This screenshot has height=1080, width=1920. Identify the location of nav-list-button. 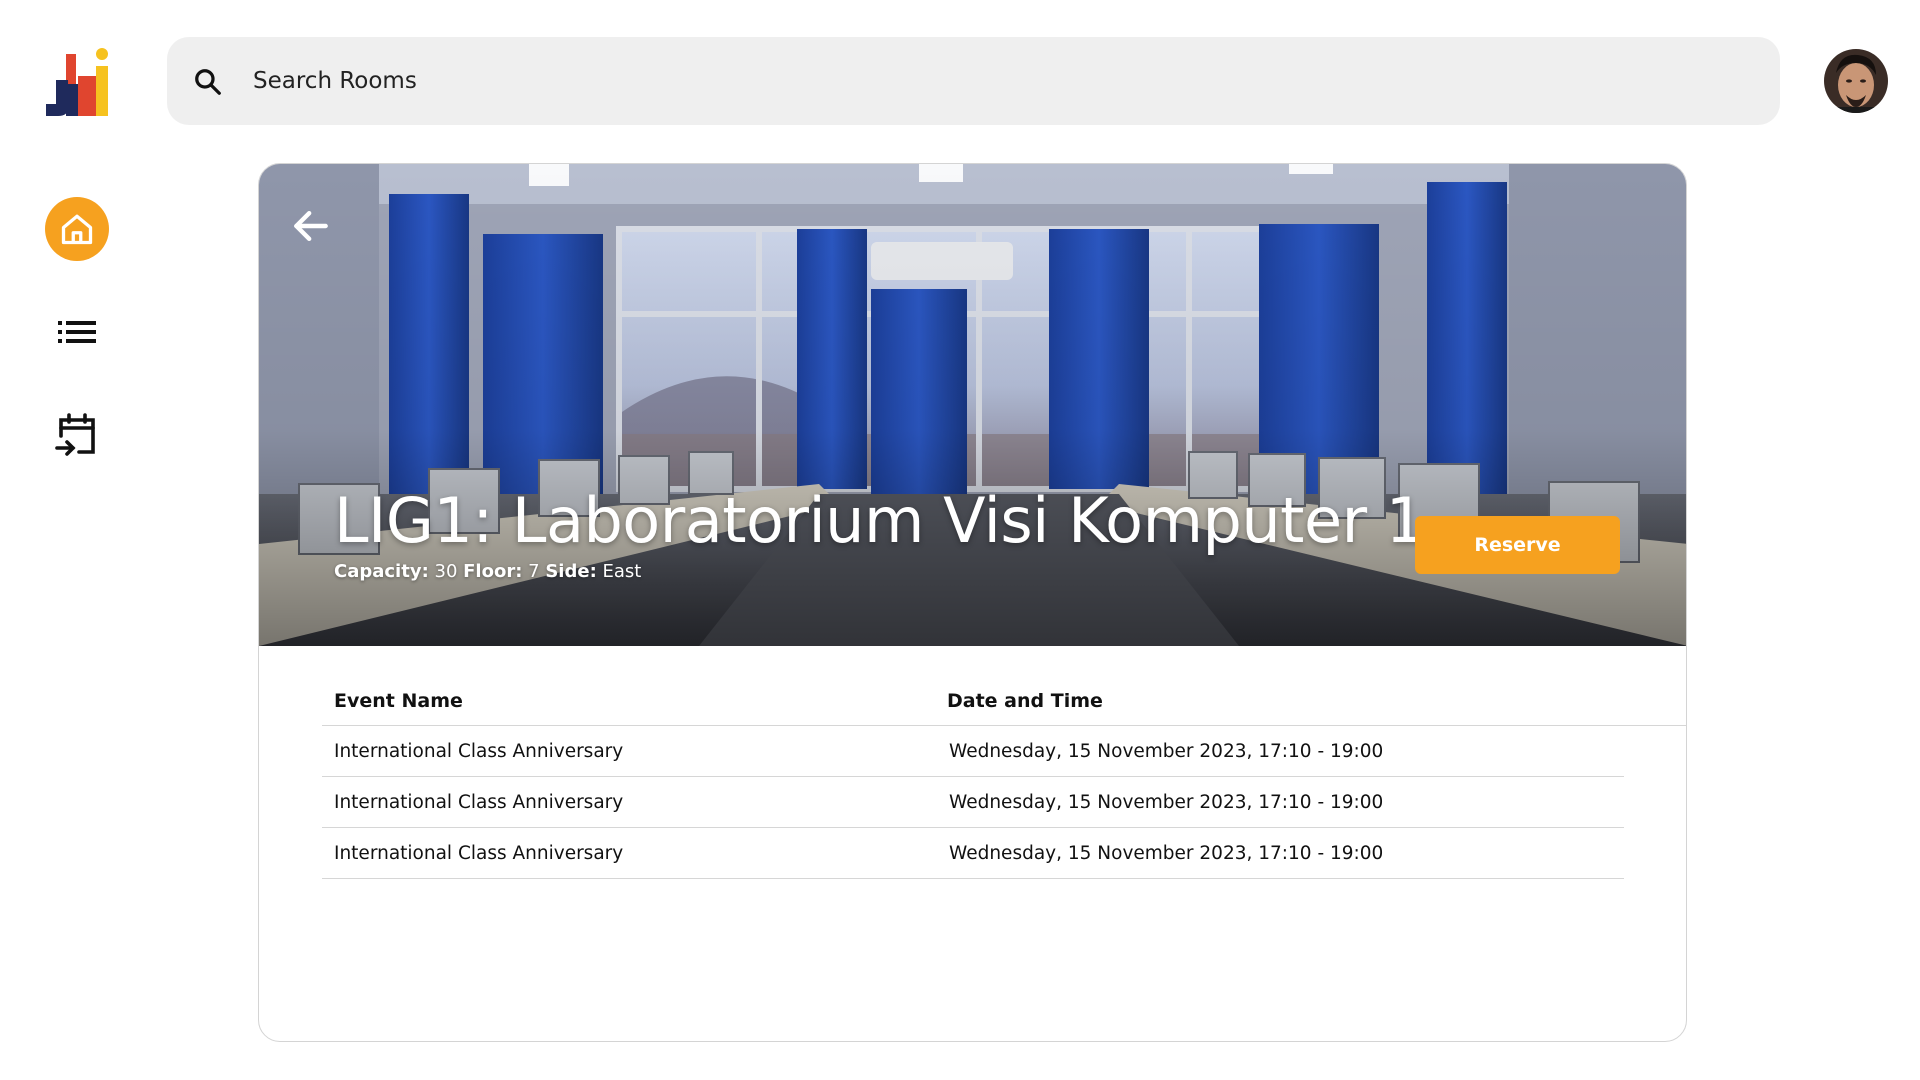
(77, 332).